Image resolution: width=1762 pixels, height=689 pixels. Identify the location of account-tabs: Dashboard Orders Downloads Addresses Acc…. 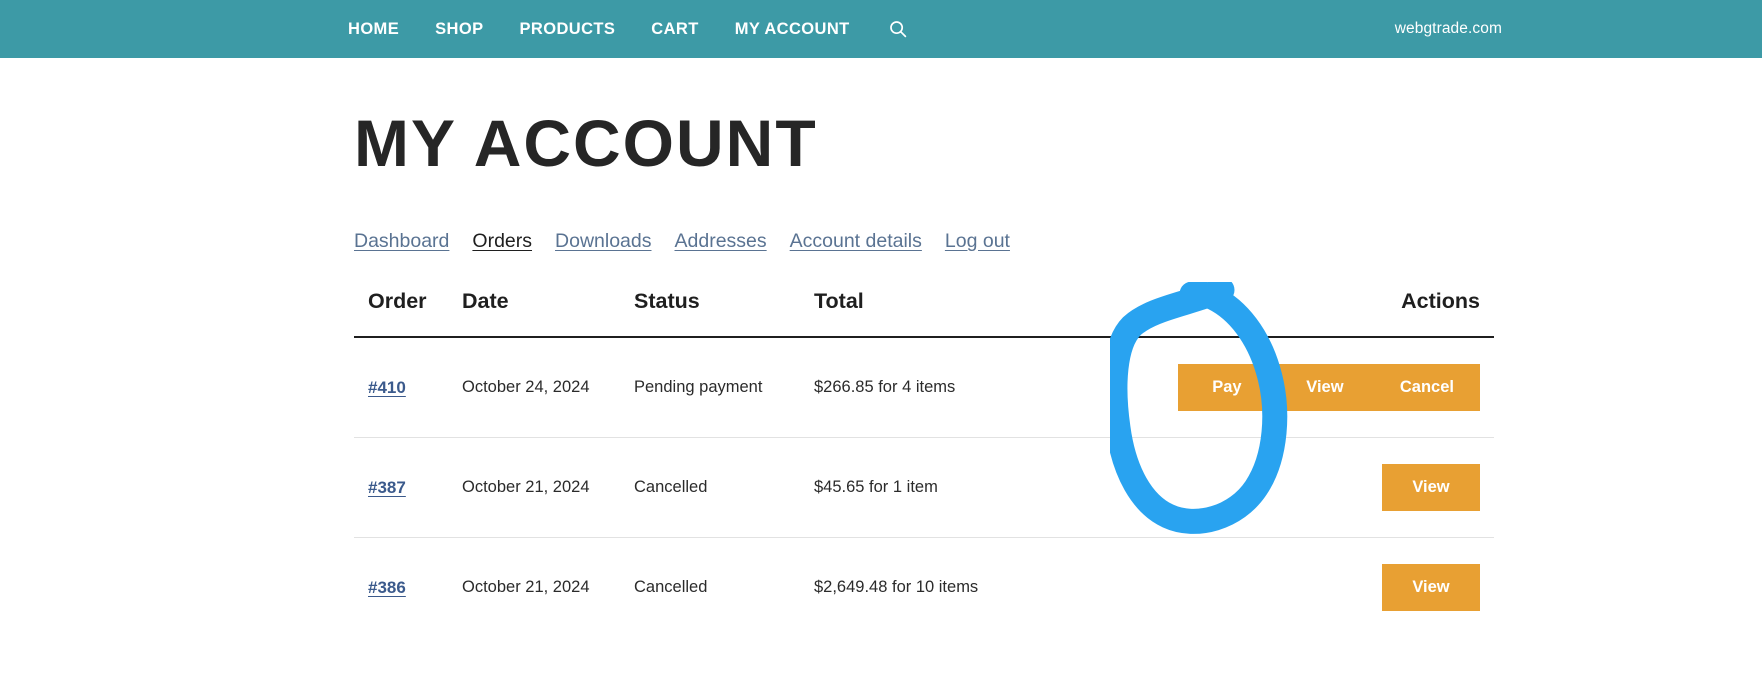
(933, 241).